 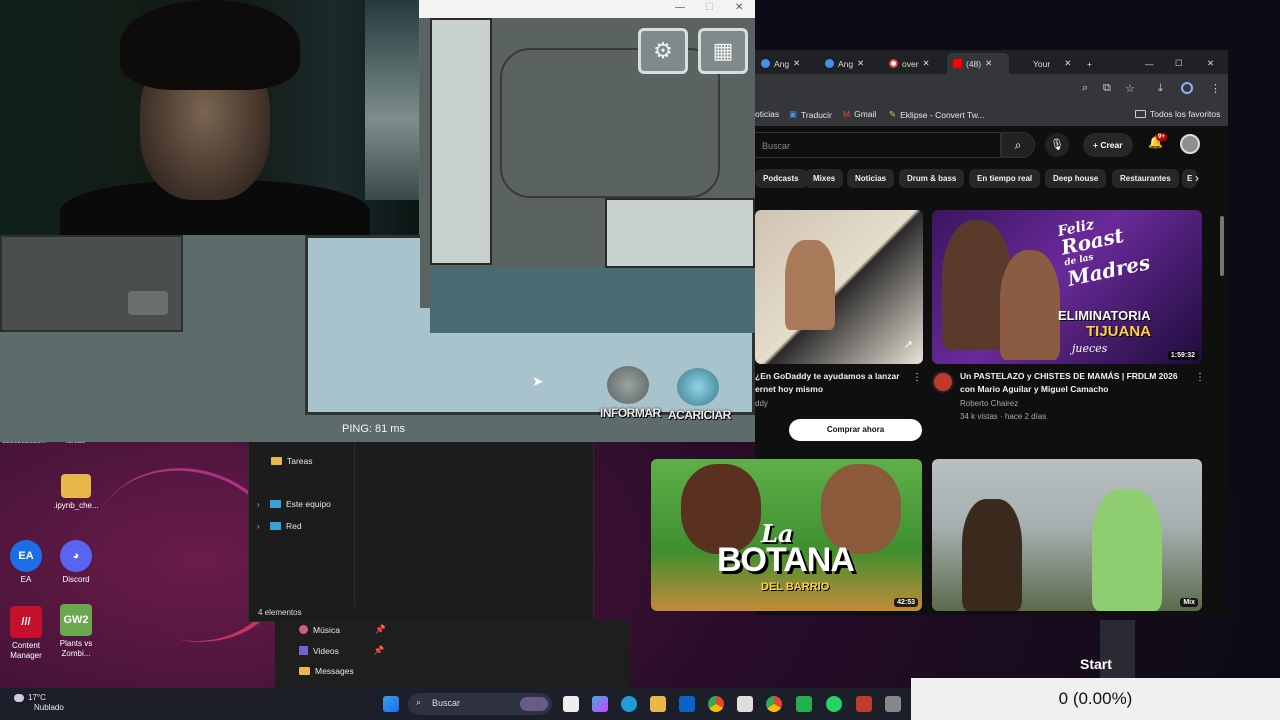 I want to click on start-label: Start, so click(x=1096, y=664).